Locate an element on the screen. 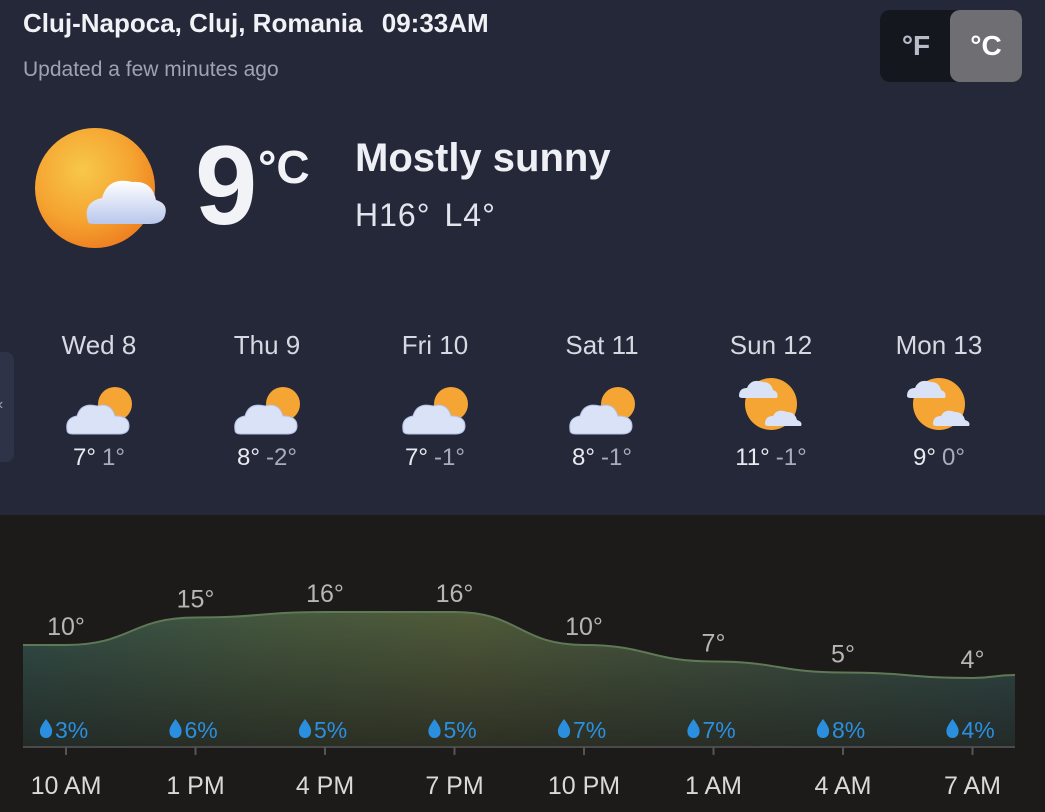 This screenshot has width=1045, height=812. precipitation-value: 4% is located at coordinates (978, 730).